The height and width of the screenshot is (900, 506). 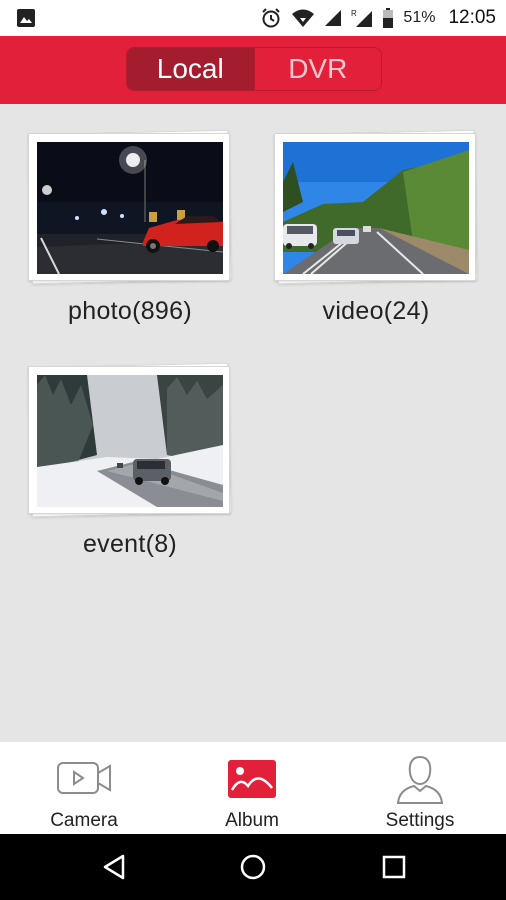 I want to click on album-event-label: event(8), so click(x=130, y=544).